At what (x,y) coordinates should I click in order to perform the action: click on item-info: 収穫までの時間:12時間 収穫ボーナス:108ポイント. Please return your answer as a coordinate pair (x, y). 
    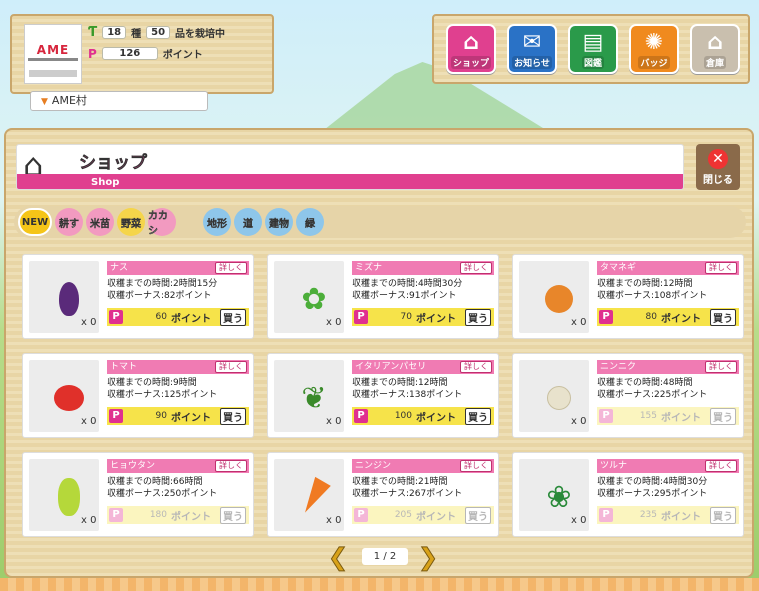
    Looking at the image, I should click on (652, 290).